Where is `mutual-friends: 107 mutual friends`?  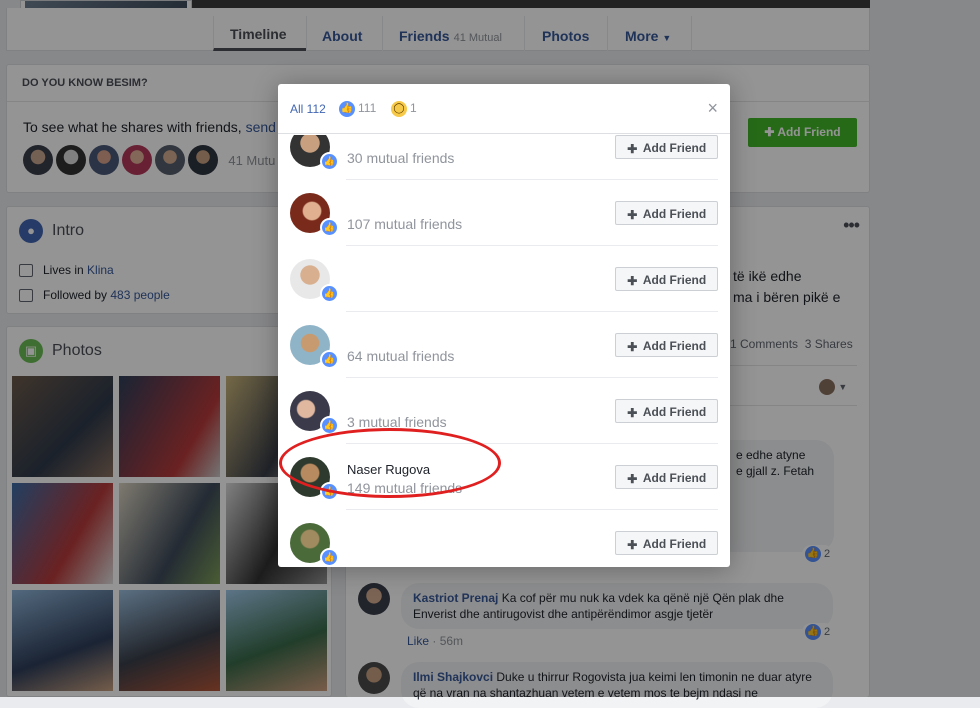 mutual-friends: 107 mutual friends is located at coordinates (404, 224).